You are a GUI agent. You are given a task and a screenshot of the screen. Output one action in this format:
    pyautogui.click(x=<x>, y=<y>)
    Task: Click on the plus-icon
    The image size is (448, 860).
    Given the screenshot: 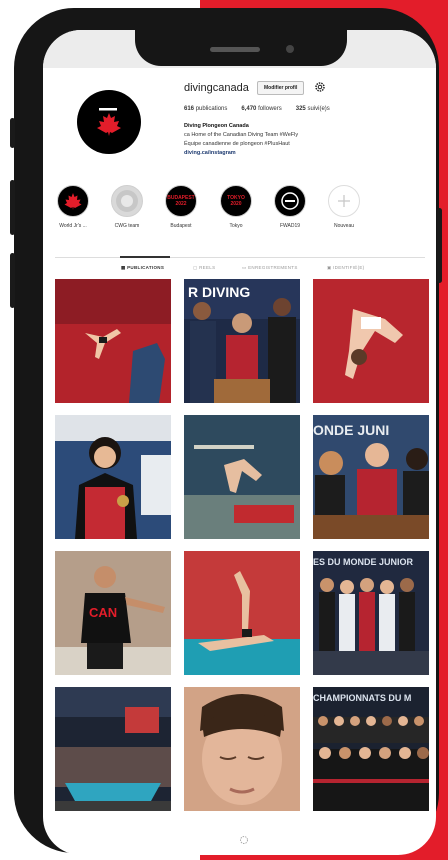 What is the action you would take?
    pyautogui.click(x=344, y=201)
    